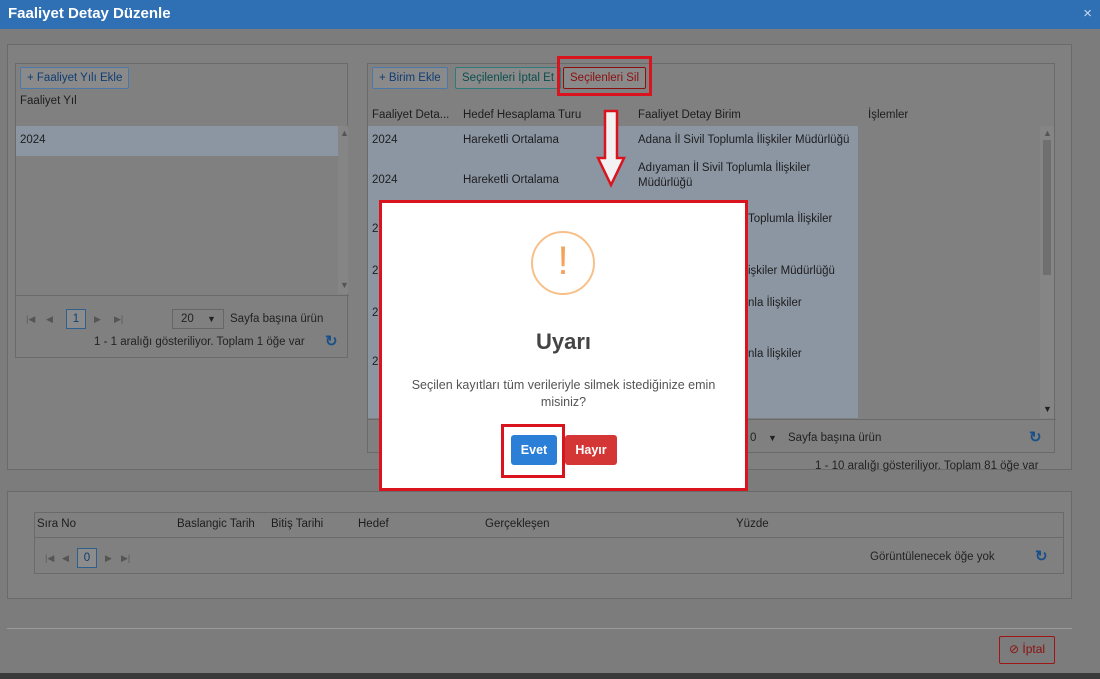 The width and height of the screenshot is (1100, 679). I want to click on warning-icon: !, so click(563, 263).